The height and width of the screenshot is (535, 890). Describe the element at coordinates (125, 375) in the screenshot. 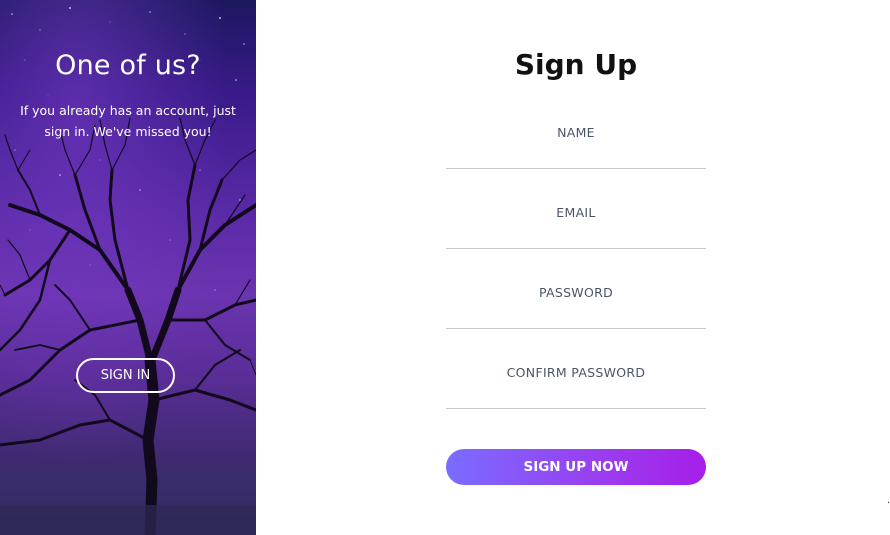

I see `sign-in-button: SIGN IN` at that location.